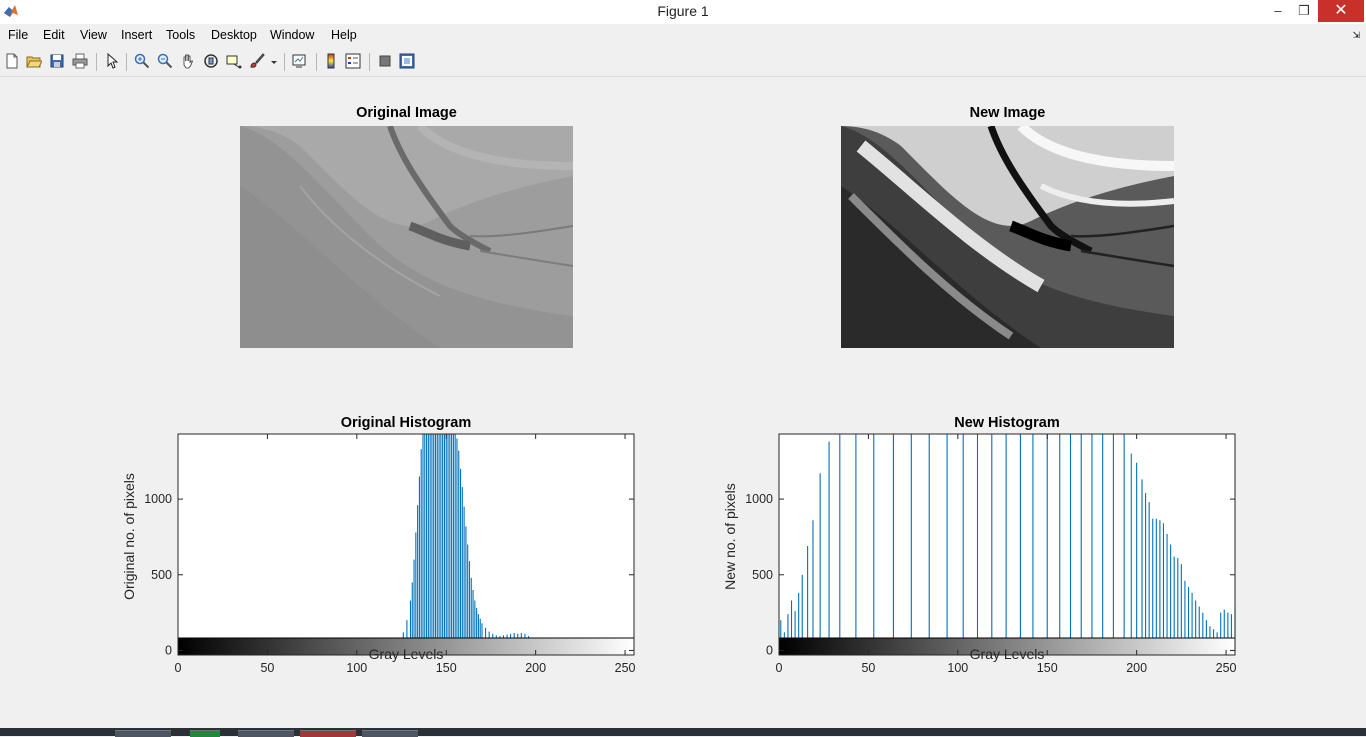  Describe the element at coordinates (683, 62) in the screenshot. I see `figure-toolbar` at that location.